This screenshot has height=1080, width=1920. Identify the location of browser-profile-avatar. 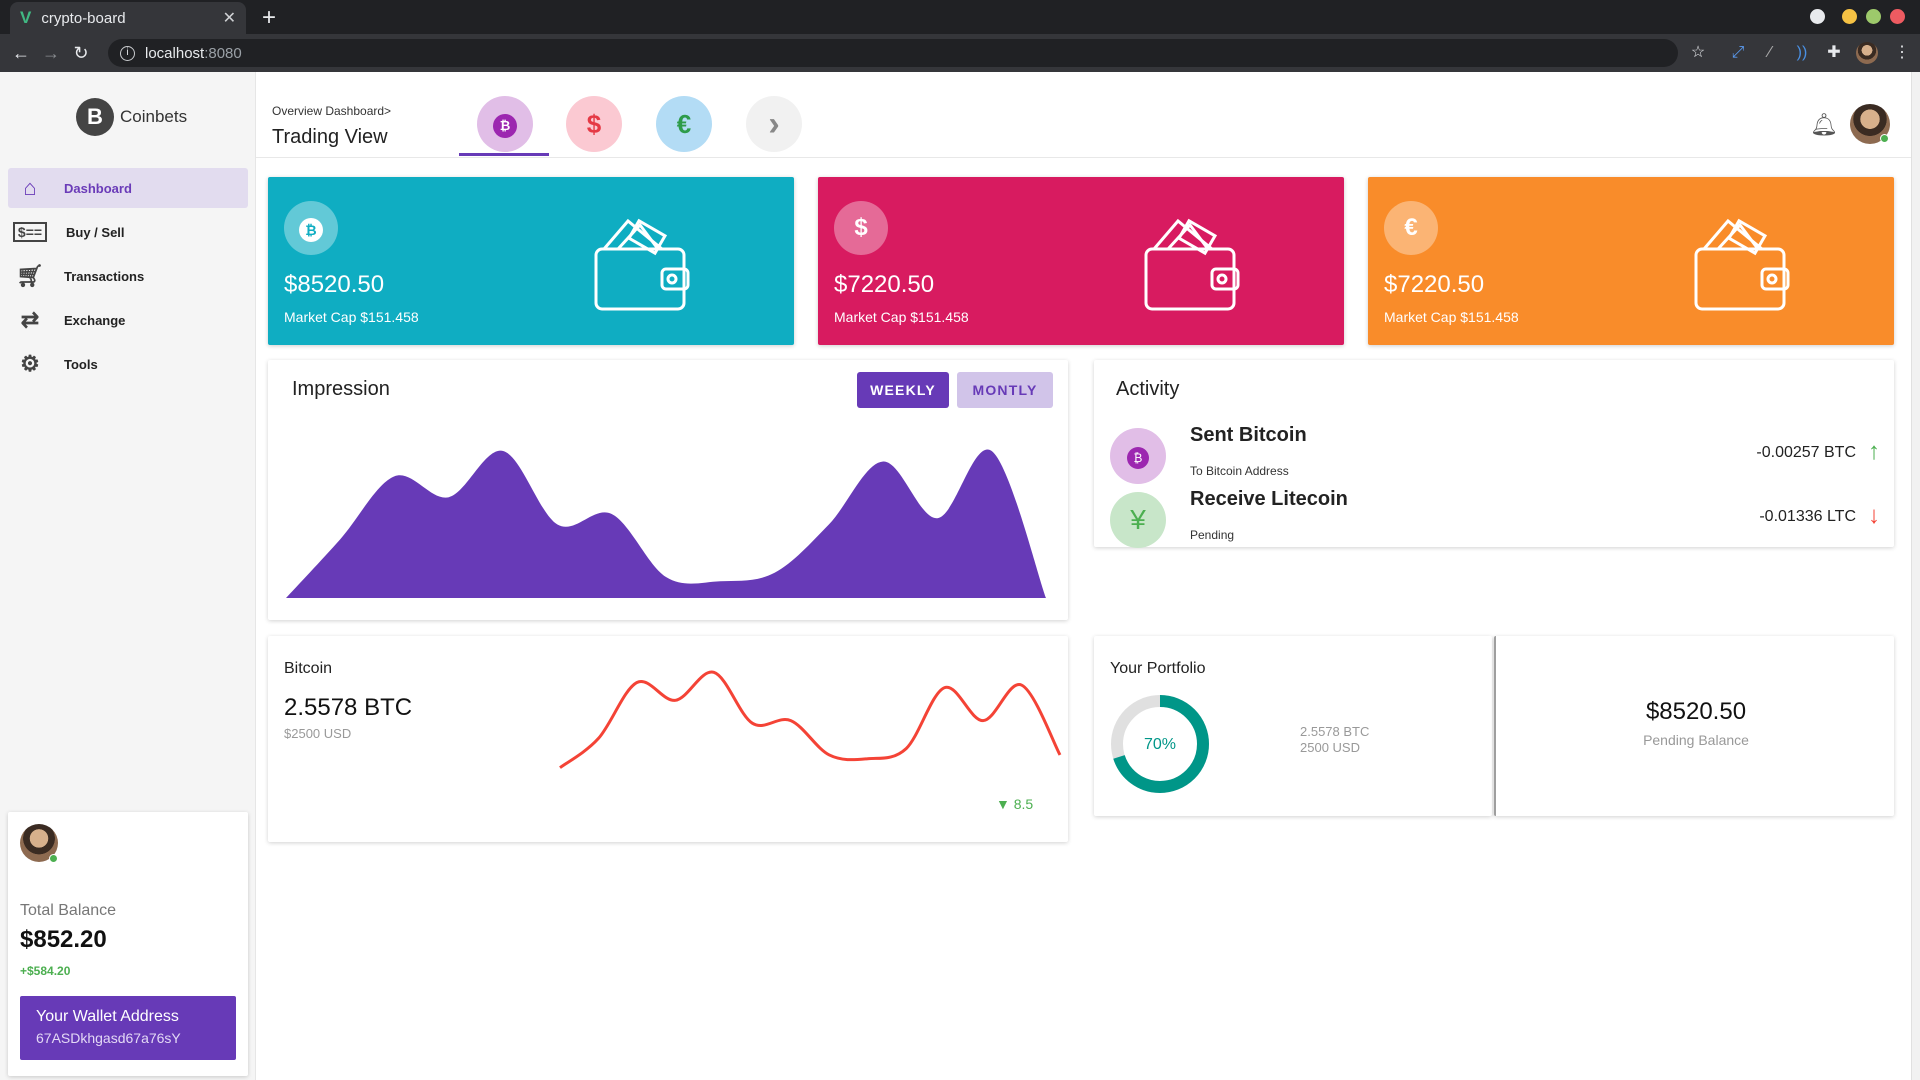
(1867, 53).